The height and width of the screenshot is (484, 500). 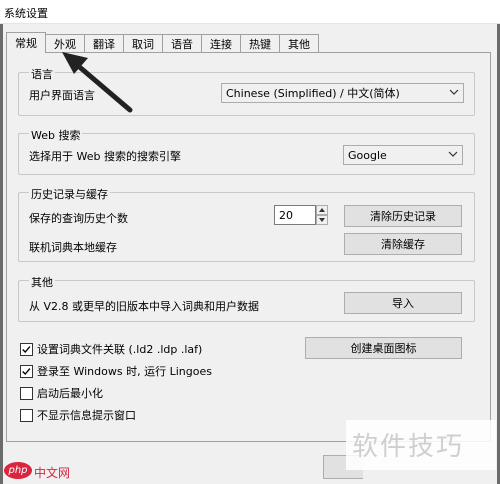 I want to click on checkbox-label: 启动后最小化, so click(x=70, y=393).